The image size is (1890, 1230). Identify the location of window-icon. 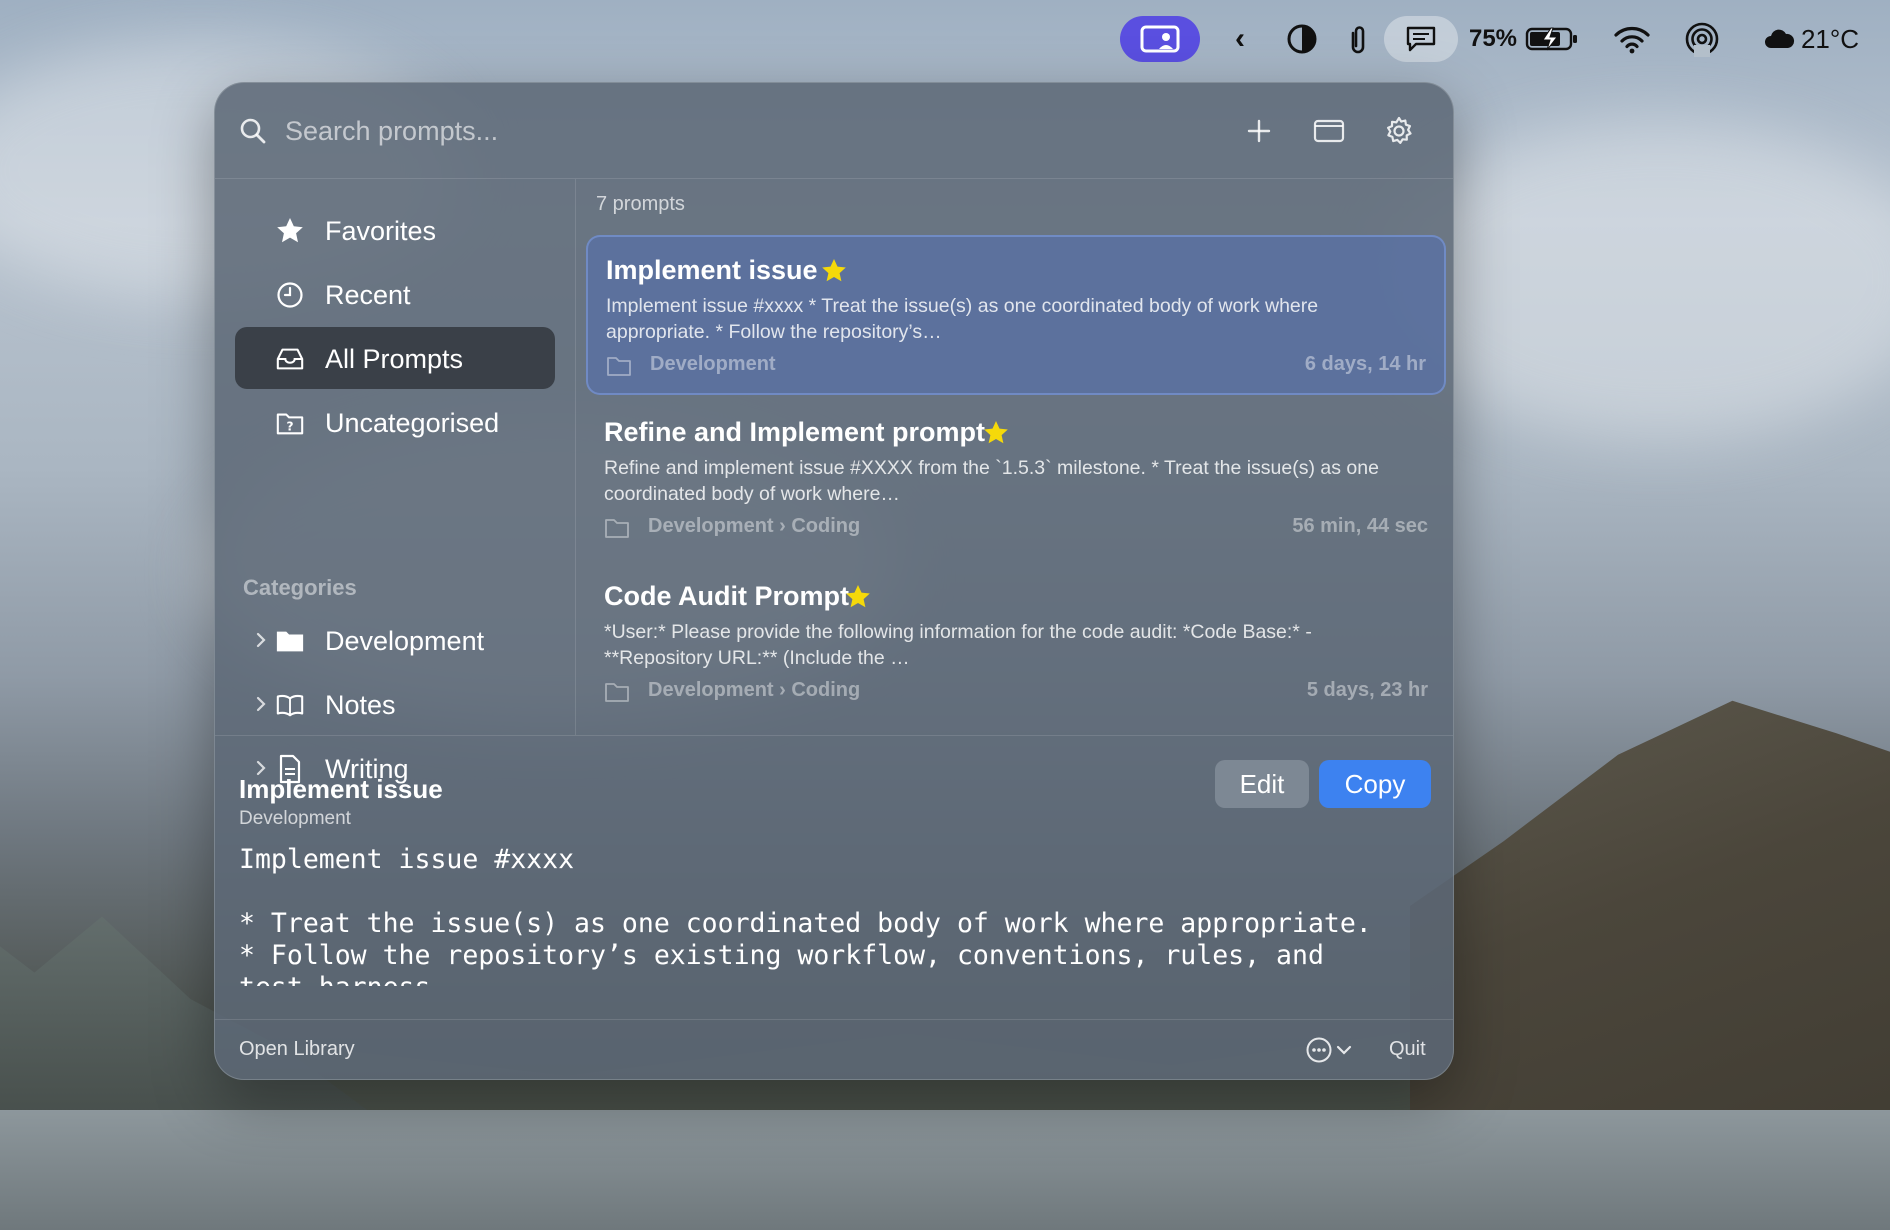
(1329, 131).